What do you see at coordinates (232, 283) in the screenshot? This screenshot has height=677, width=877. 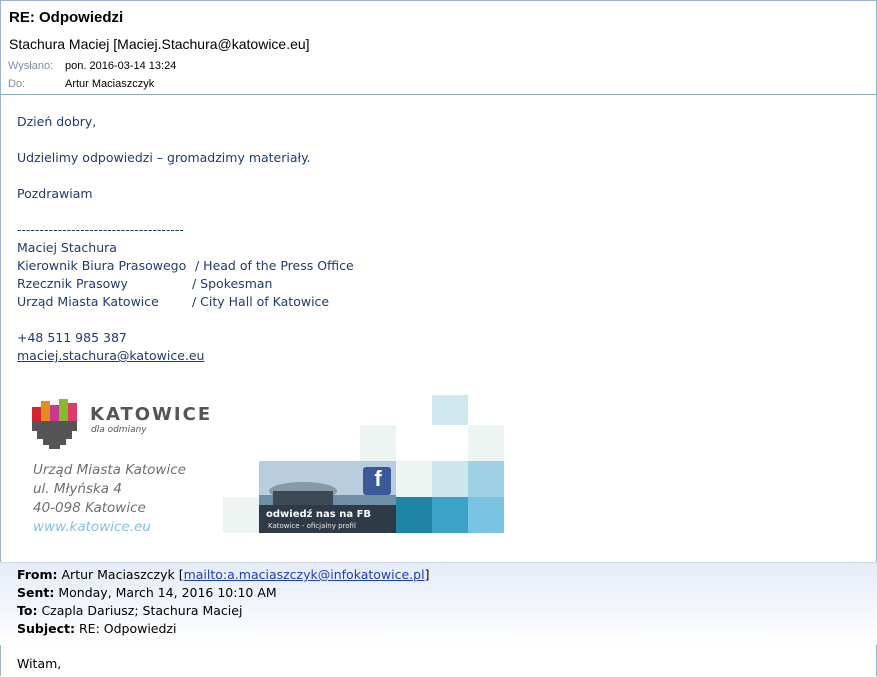 I see `signature-title-en: / Spokesman` at bounding box center [232, 283].